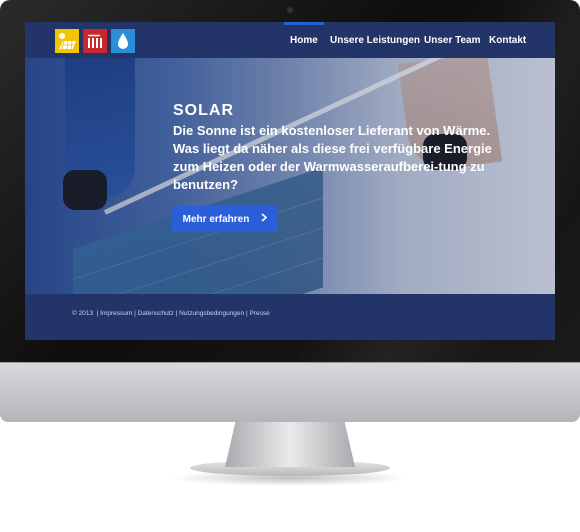  What do you see at coordinates (375, 40) in the screenshot?
I see `nav-services: Unsere Leistungen` at bounding box center [375, 40].